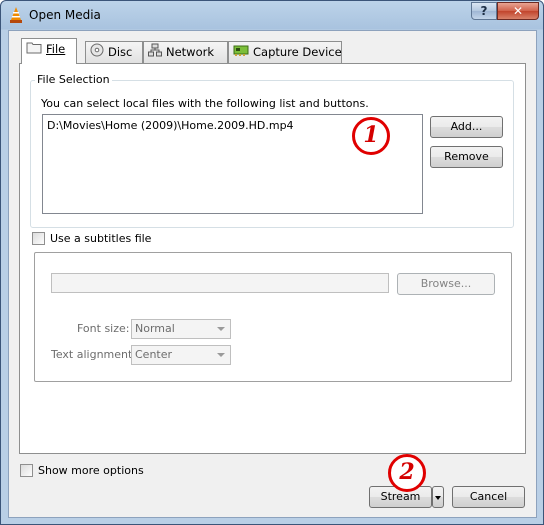 The width and height of the screenshot is (544, 525). Describe the element at coordinates (38, 238) in the screenshot. I see `subtitles-checkbox` at that location.